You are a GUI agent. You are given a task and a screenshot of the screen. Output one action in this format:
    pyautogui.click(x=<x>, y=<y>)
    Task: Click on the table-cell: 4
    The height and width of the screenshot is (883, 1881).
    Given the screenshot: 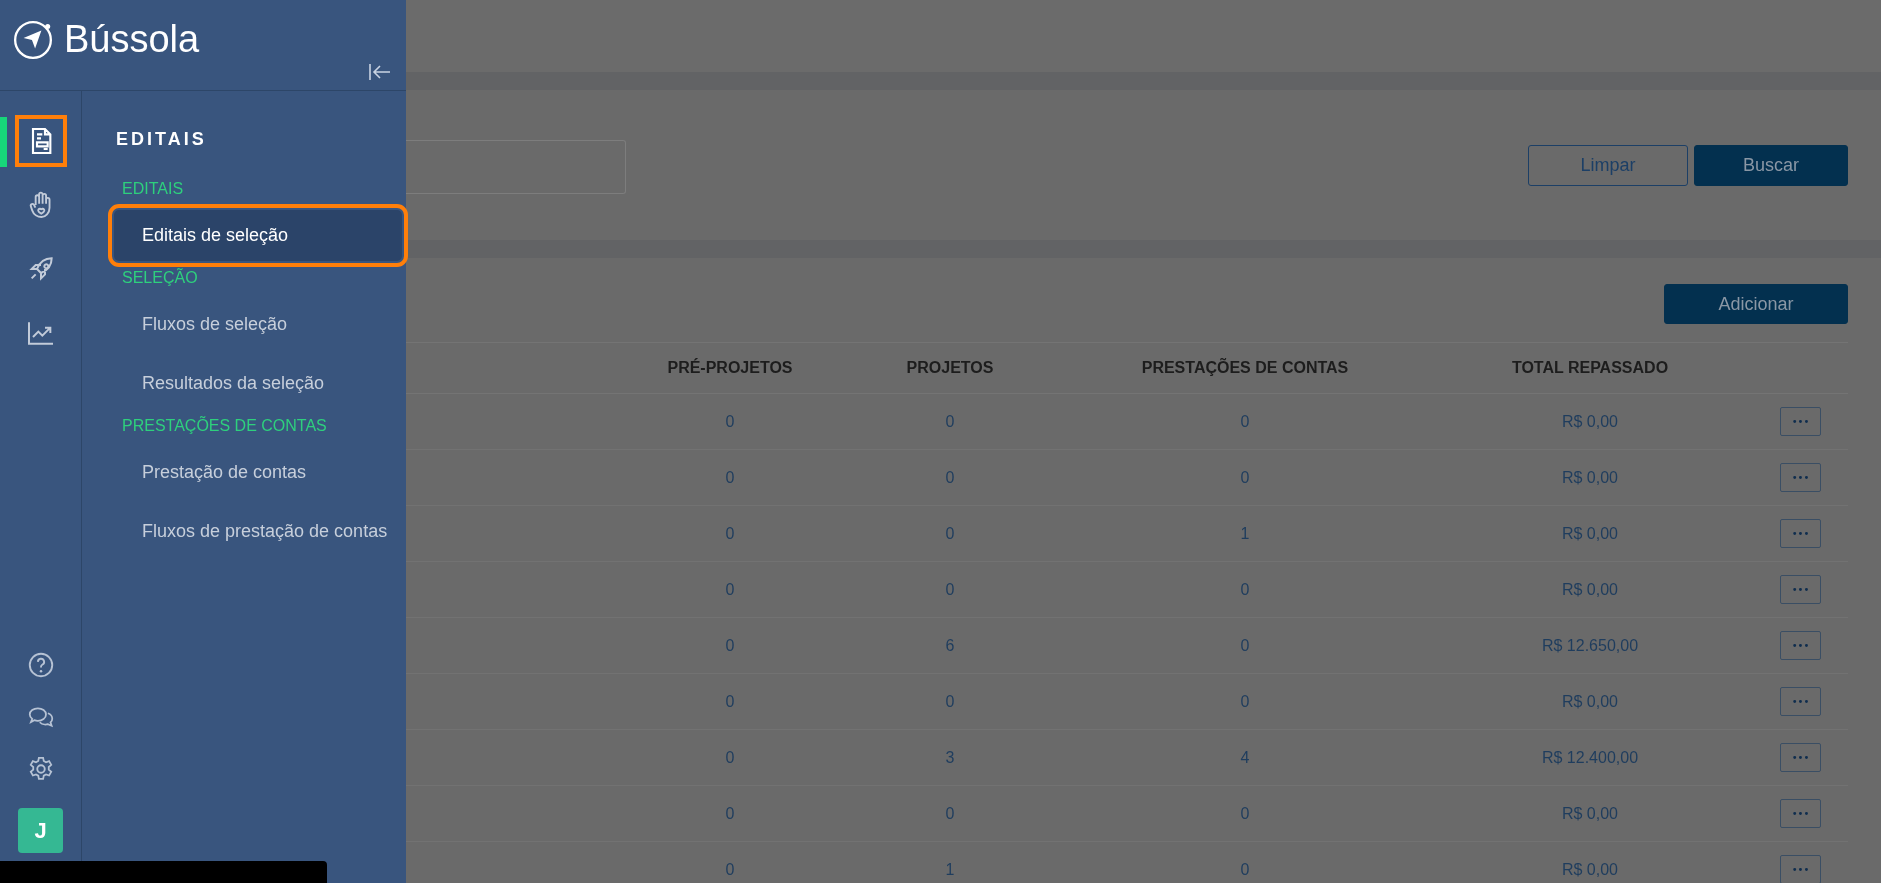 What is the action you would take?
    pyautogui.click(x=1245, y=757)
    